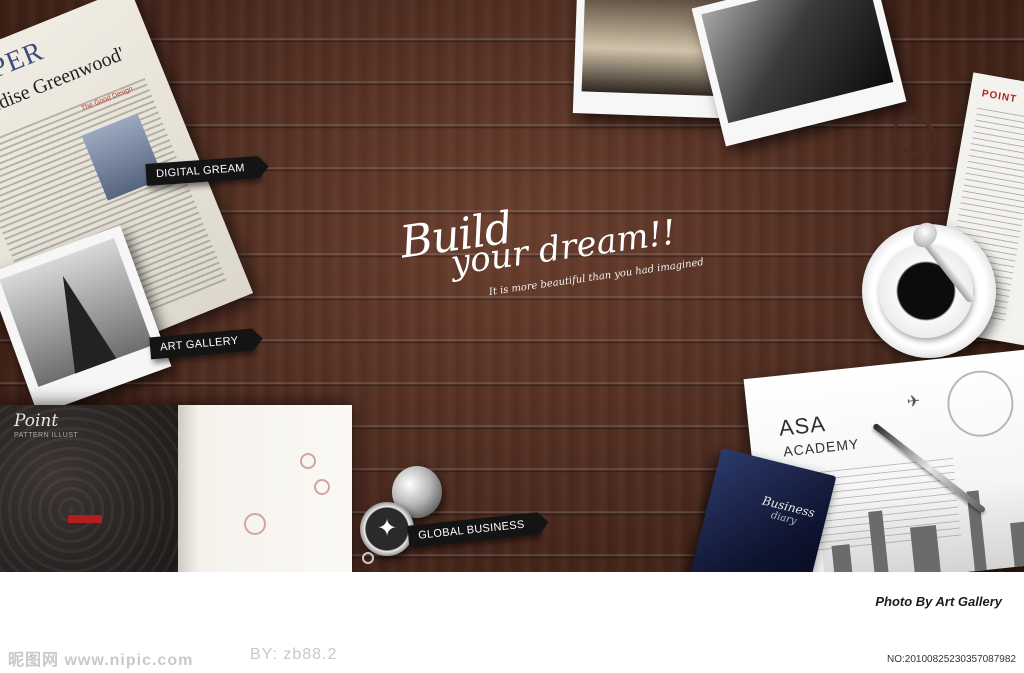 Image resolution: width=1024 pixels, height=673 pixels. Describe the element at coordinates (938, 601) in the screenshot. I see `photo-credit: Photo By Art Gallery` at that location.